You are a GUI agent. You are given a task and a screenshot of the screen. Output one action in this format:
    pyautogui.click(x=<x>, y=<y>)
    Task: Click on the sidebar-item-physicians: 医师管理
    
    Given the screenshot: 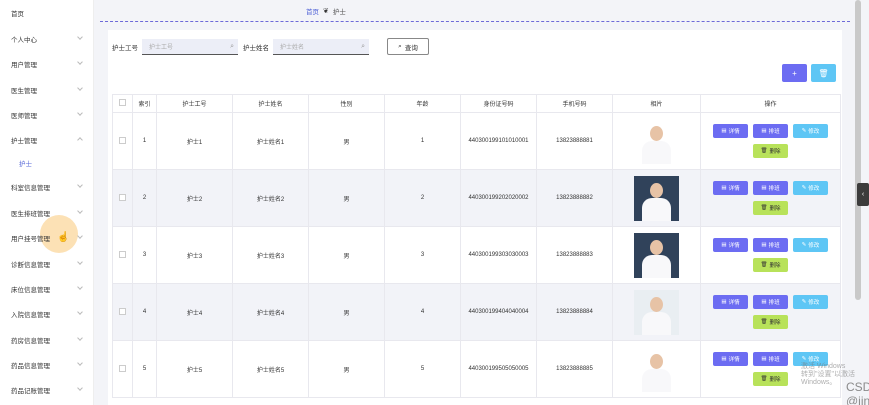 What is the action you would take?
    pyautogui.click(x=47, y=114)
    